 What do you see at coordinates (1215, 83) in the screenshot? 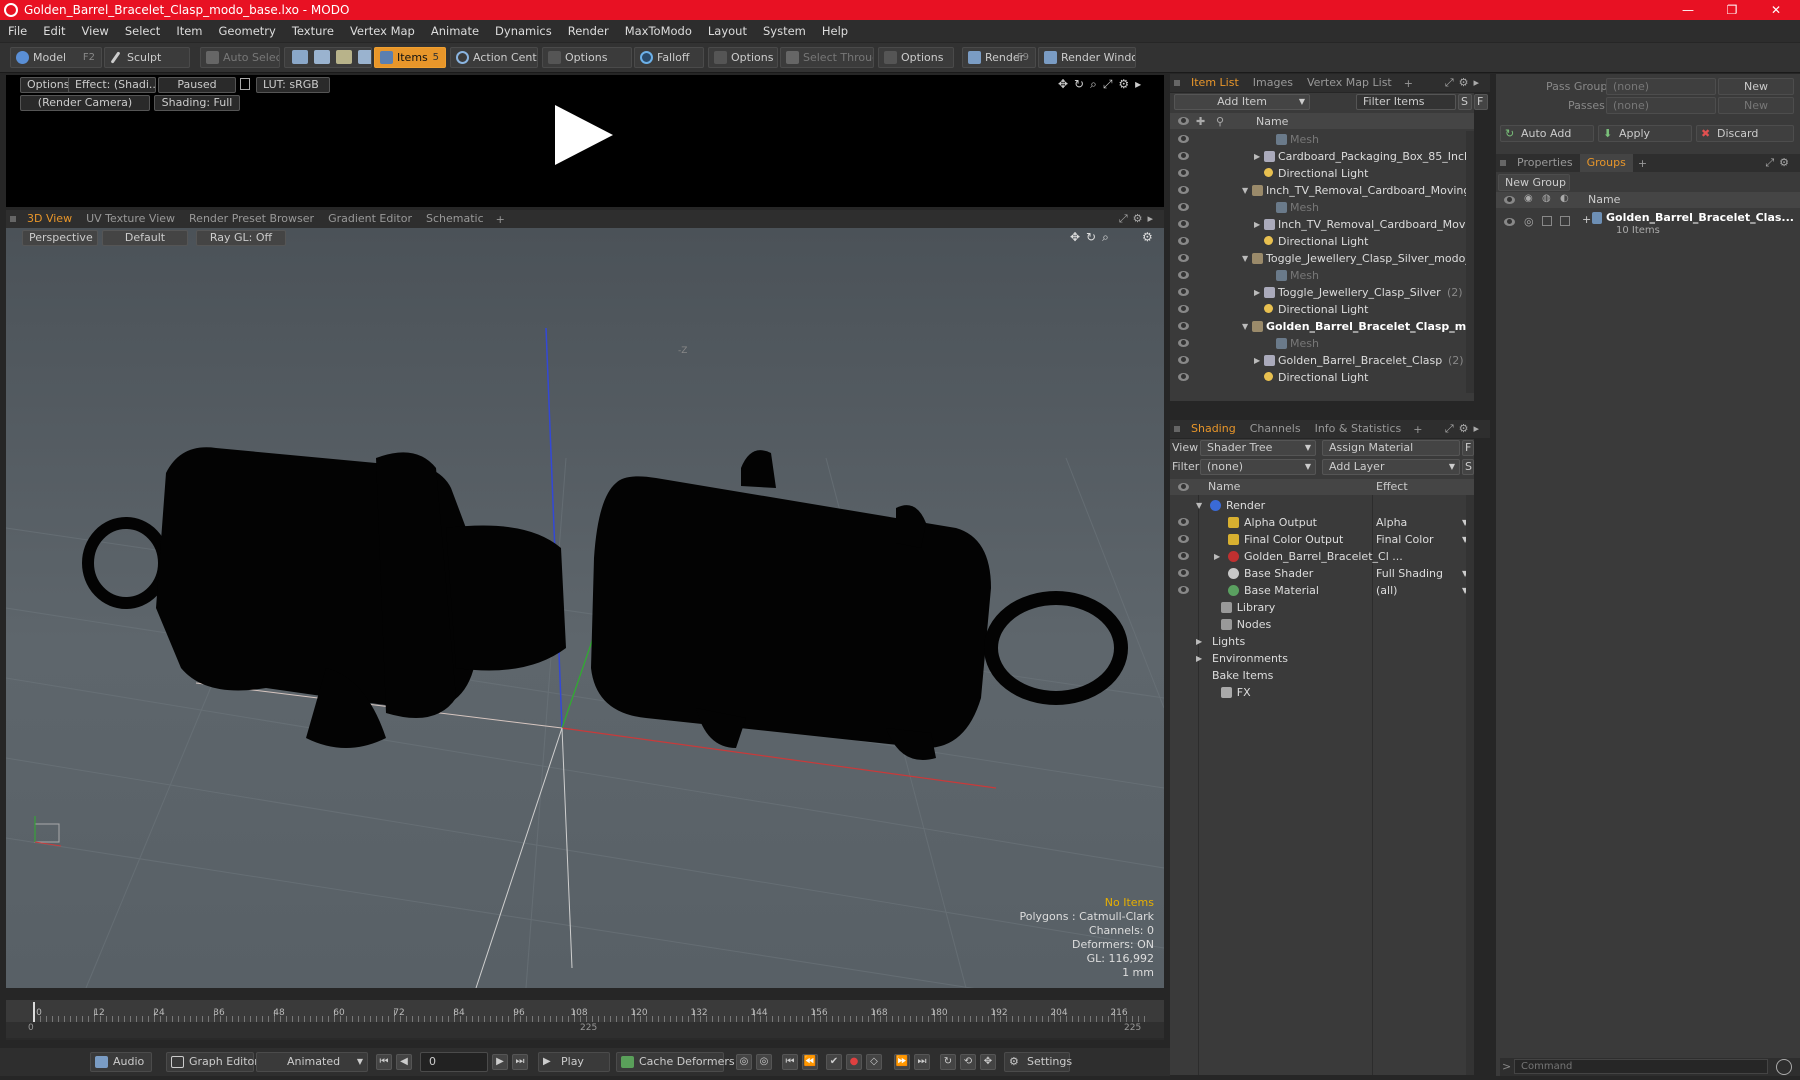
I see `tab-item-list: Item List` at bounding box center [1215, 83].